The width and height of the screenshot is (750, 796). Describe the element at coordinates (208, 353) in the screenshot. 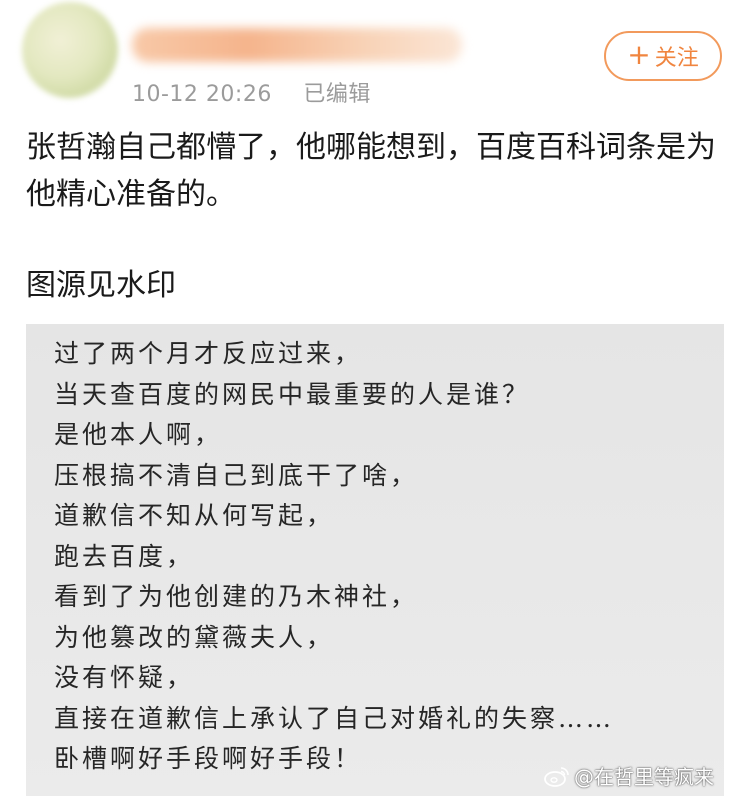

I see `note-line: 过了两个月才反应过来，` at that location.